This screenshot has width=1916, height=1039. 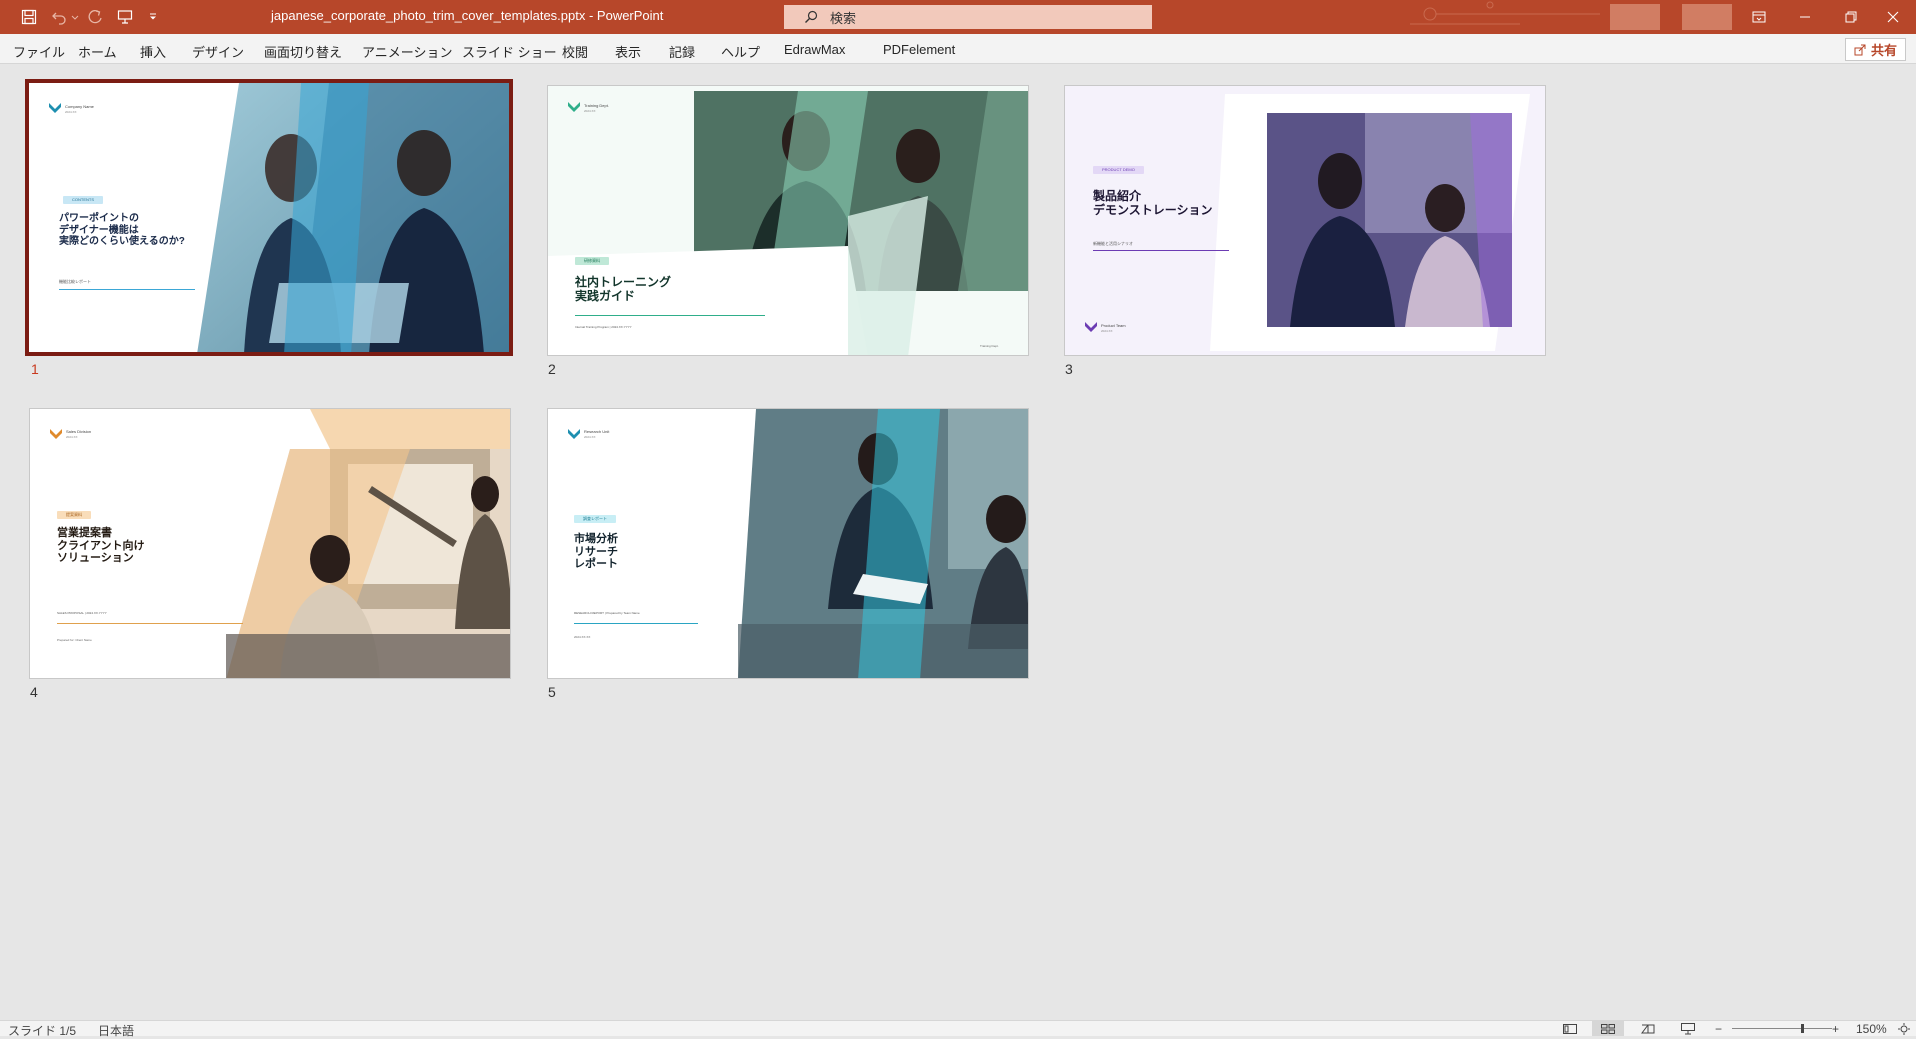 I want to click on slide-1-badge: CONTENTS, so click(x=83, y=200).